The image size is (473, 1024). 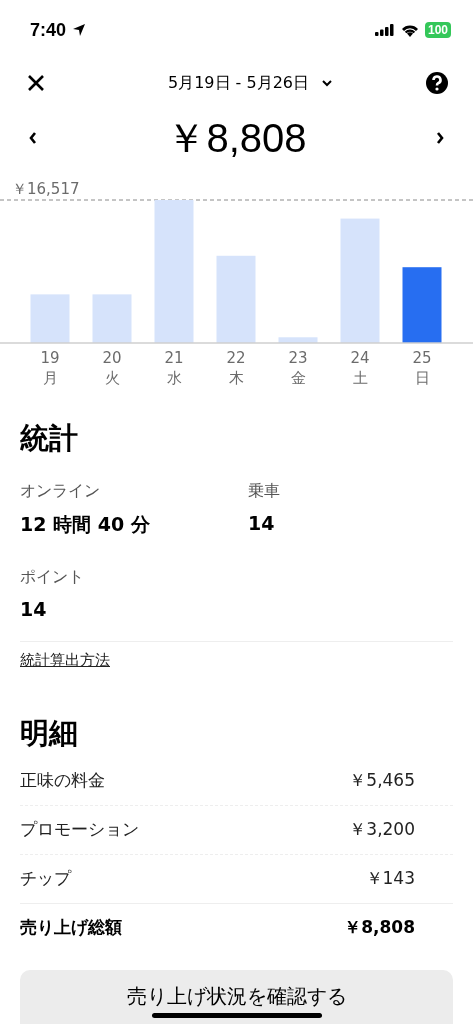 What do you see at coordinates (379, 928) in the screenshot?
I see `breakdown-amount: ￥8,808` at bounding box center [379, 928].